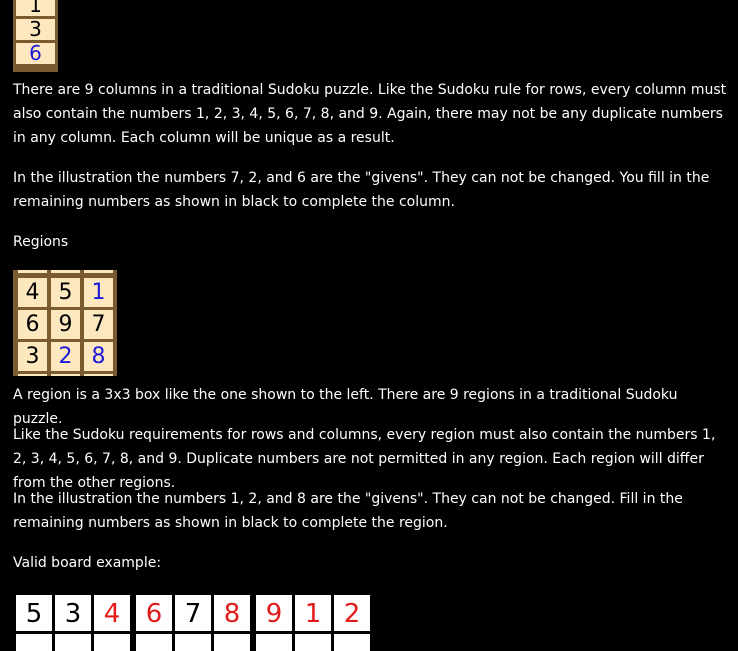 Image resolution: width=738 pixels, height=651 pixels. I want to click on board-cell-red: 8, so click(232, 613).